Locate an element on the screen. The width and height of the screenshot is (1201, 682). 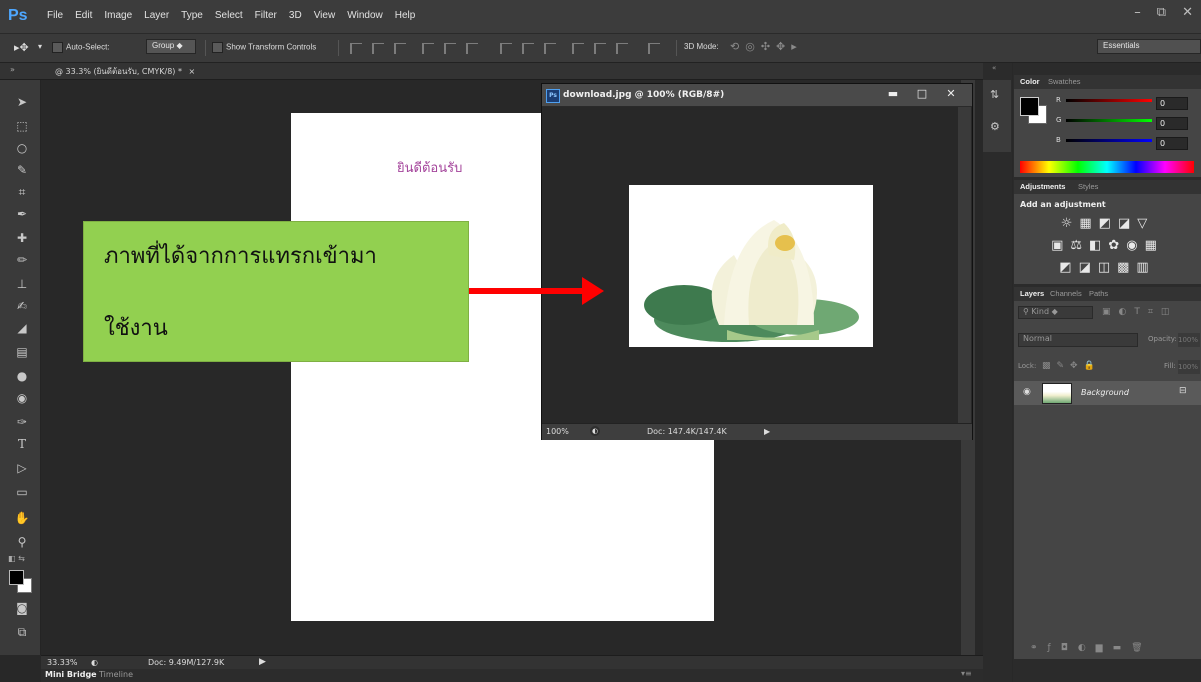
lotus-image is located at coordinates (751, 266).